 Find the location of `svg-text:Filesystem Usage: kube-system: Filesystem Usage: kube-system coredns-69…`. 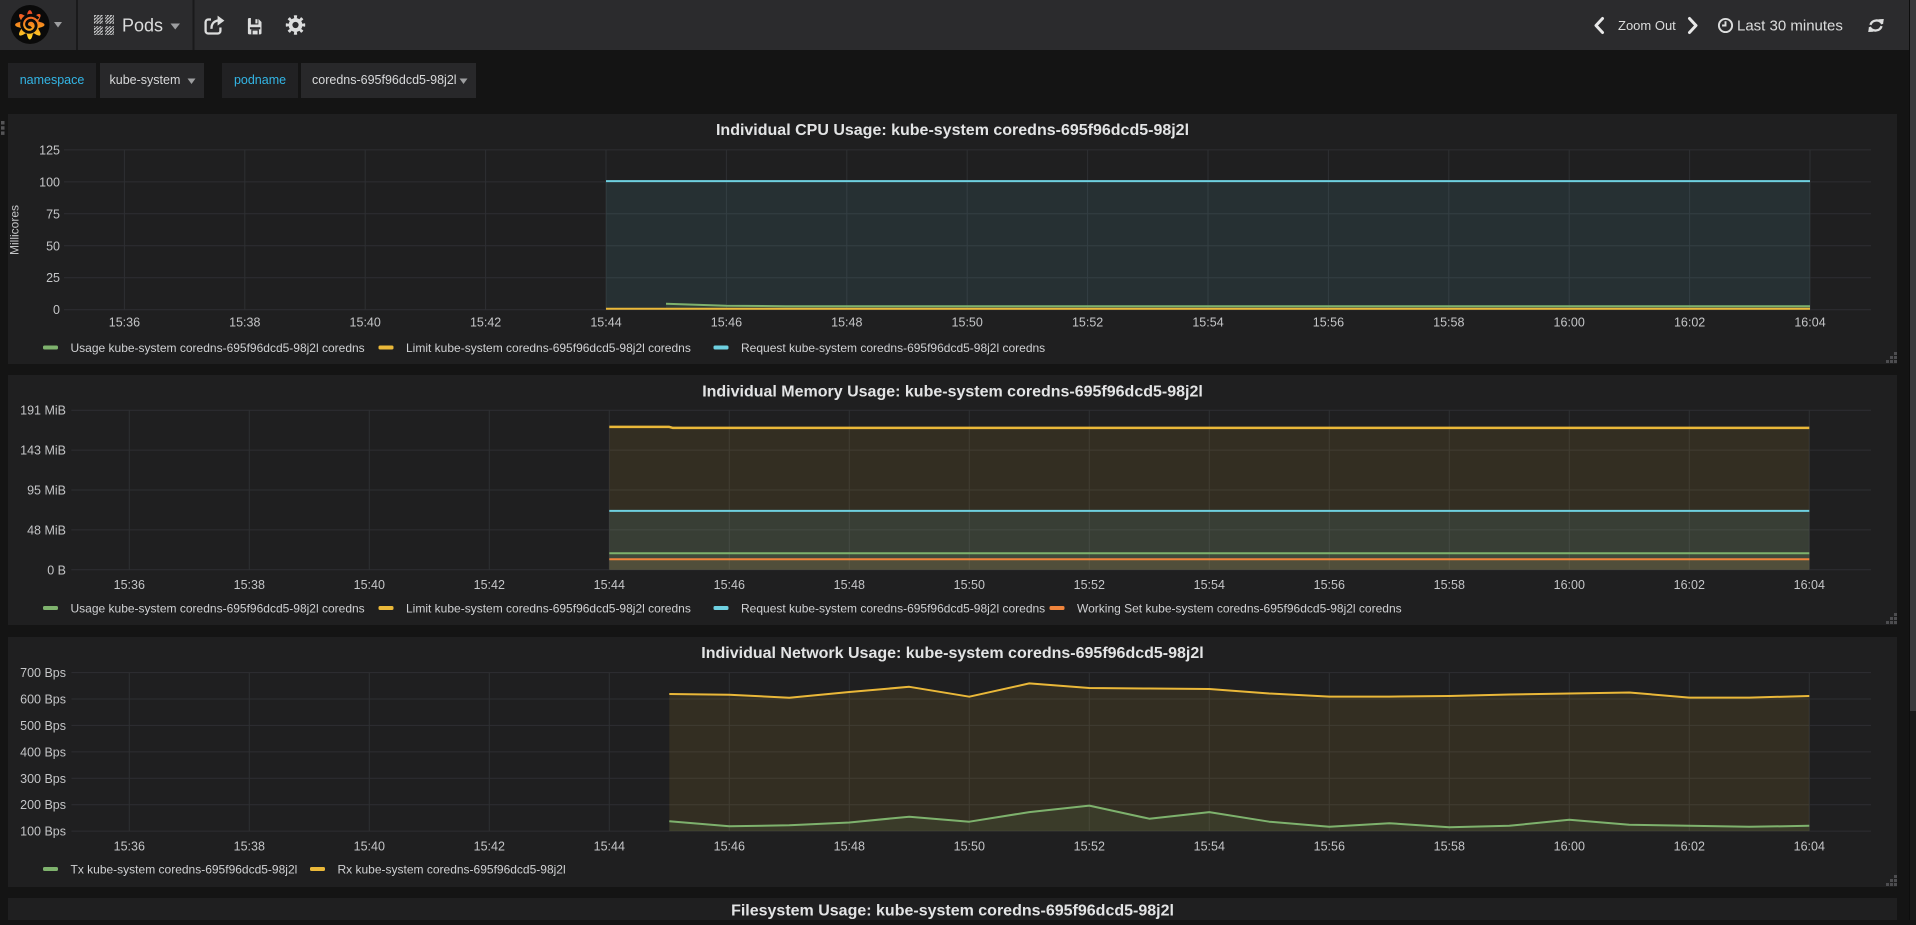

svg-text:Filesystem Usage: kube-system: Filesystem Usage: kube-system coredns-69… is located at coordinates (952, 911).